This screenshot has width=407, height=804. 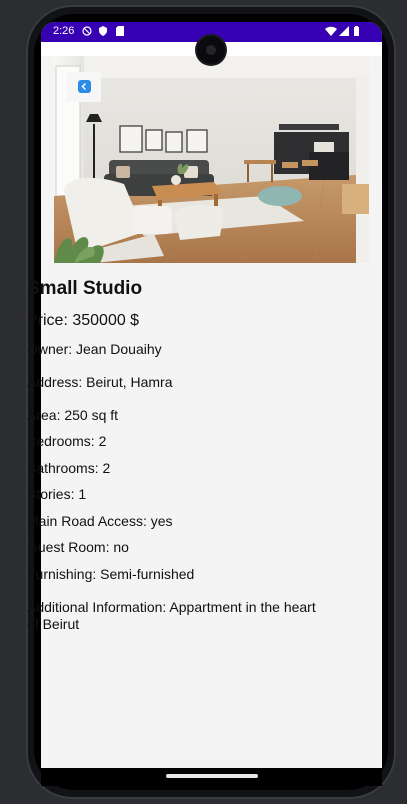 What do you see at coordinates (64, 31) in the screenshot?
I see `status-time: 2:26` at bounding box center [64, 31].